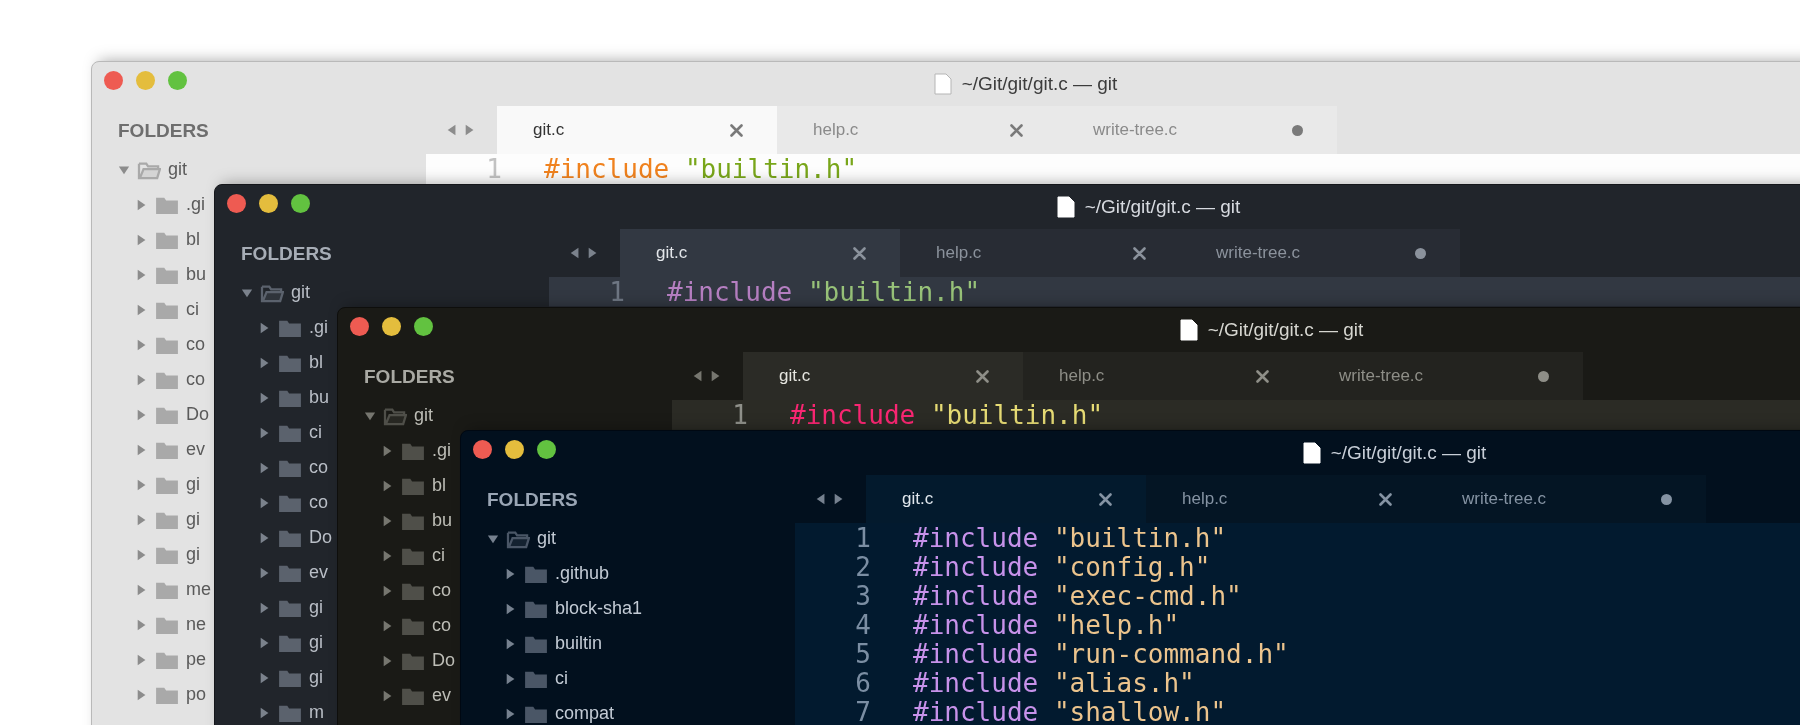 Image resolution: width=1800 pixels, height=725 pixels. Describe the element at coordinates (554, 643) in the screenshot. I see `tree-item: builtin` at that location.